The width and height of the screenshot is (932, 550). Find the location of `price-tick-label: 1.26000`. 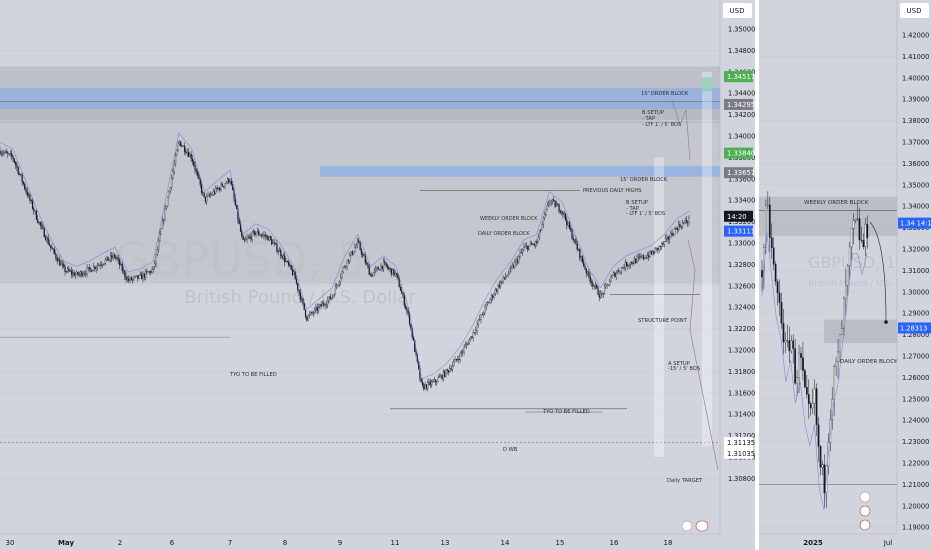

price-tick-label: 1.26000 is located at coordinates (915, 378).